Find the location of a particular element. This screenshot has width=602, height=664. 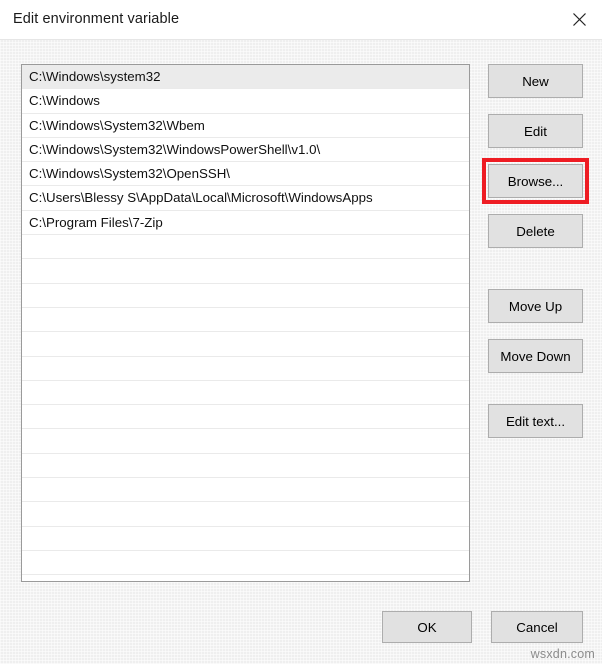

list-item: C:\Program Files\7-Zip is located at coordinates (245, 223).